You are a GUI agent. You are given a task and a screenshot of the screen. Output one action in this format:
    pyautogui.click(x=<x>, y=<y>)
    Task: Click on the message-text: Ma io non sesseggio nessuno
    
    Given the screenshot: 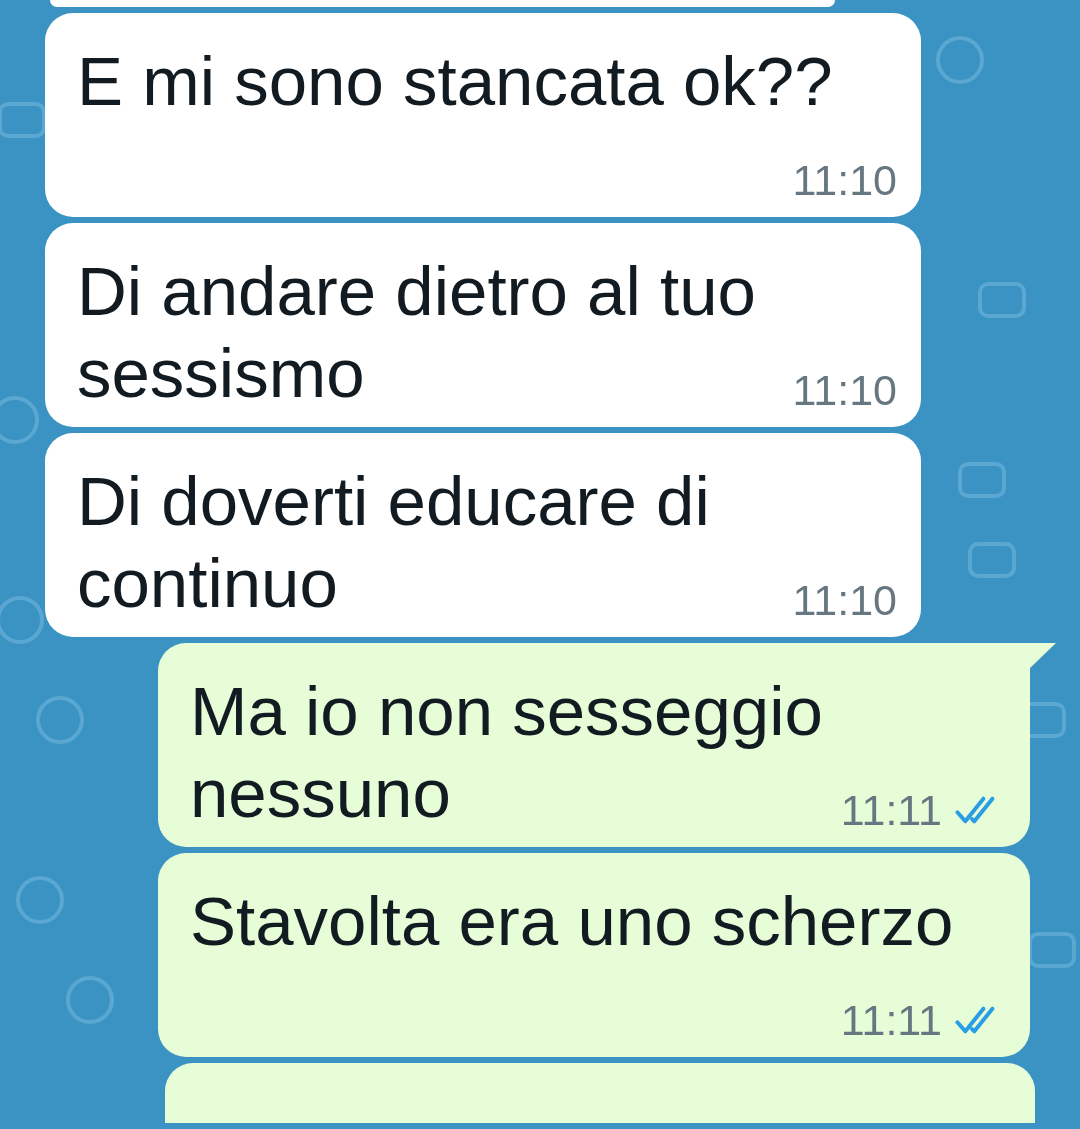 What is the action you would take?
    pyautogui.click(x=506, y=752)
    